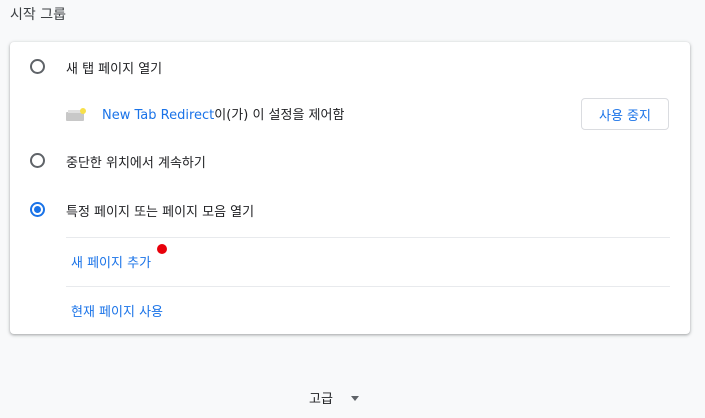 Image resolution: width=705 pixels, height=418 pixels. I want to click on advanced-label: 고급, so click(321, 399).